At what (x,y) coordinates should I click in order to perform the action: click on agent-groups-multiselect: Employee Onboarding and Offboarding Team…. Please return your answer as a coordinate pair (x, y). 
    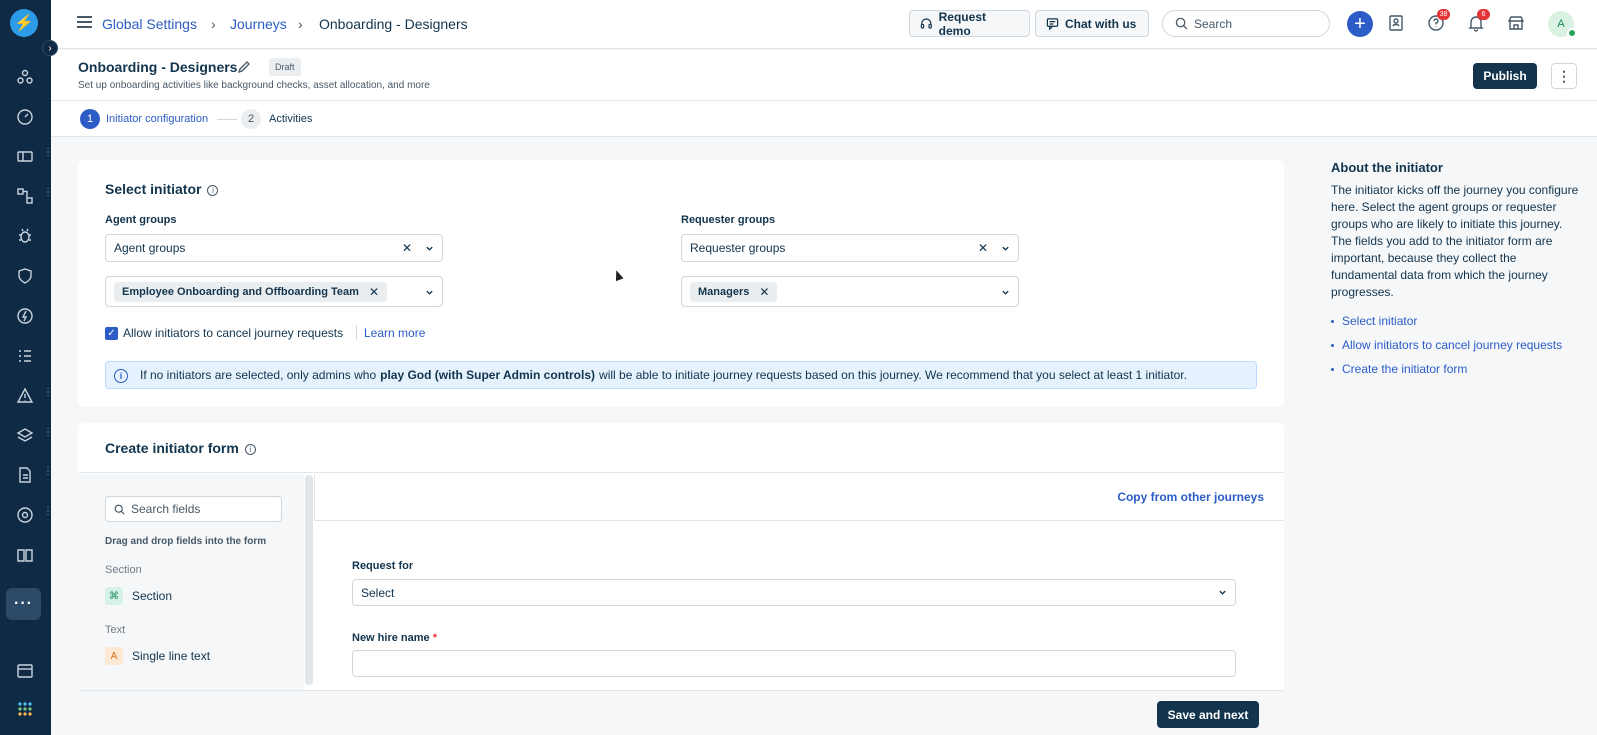
    Looking at the image, I should click on (274, 291).